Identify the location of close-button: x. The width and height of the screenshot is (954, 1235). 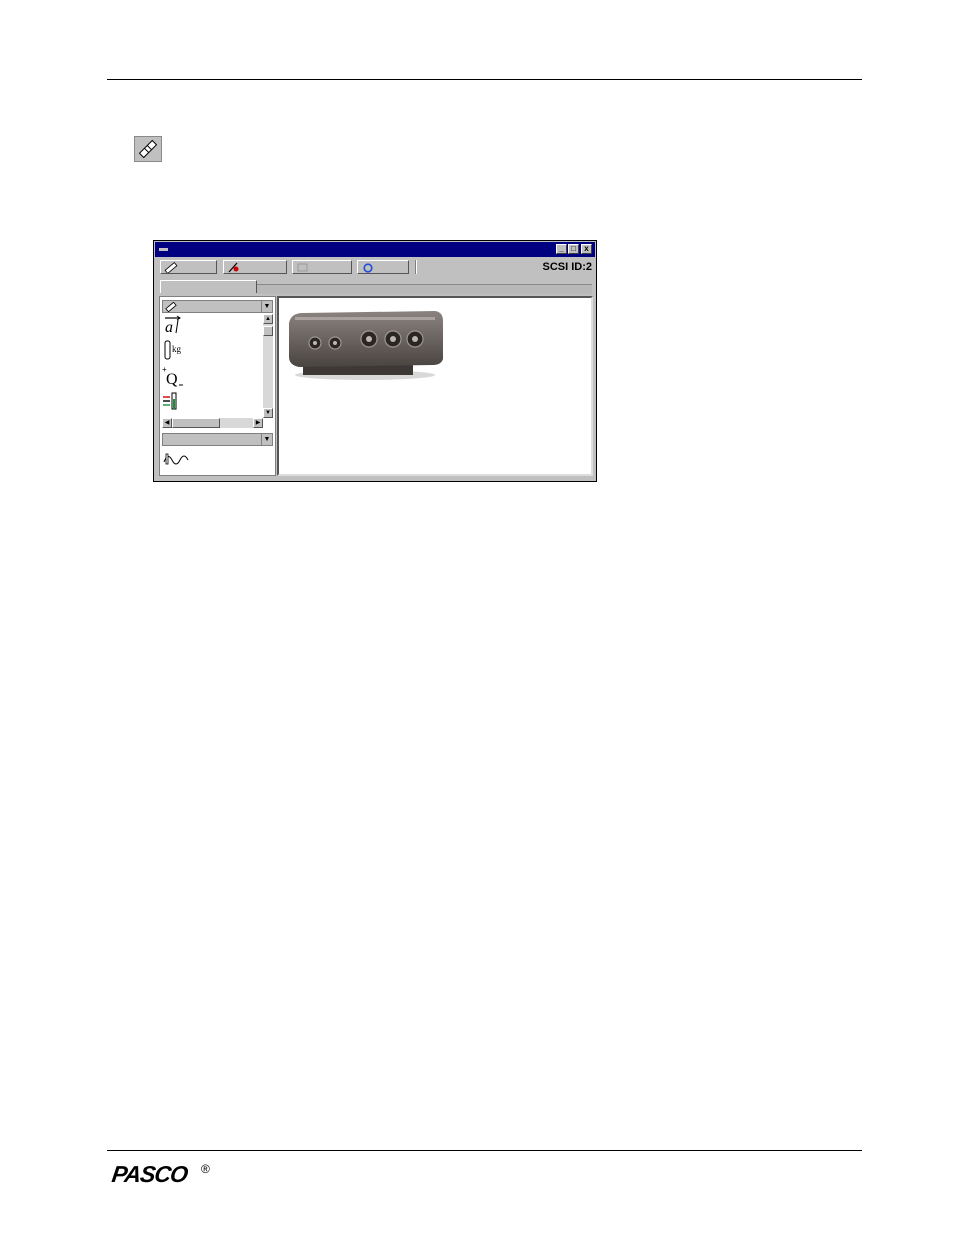
(586, 249).